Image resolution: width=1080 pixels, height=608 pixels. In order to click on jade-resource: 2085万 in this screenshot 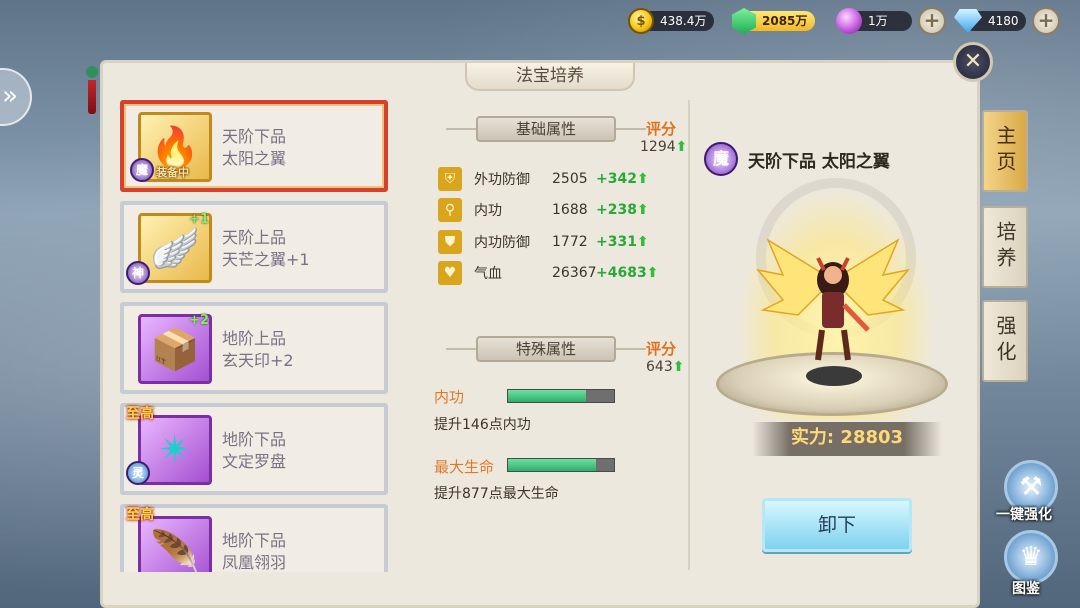, I will do `click(774, 21)`.